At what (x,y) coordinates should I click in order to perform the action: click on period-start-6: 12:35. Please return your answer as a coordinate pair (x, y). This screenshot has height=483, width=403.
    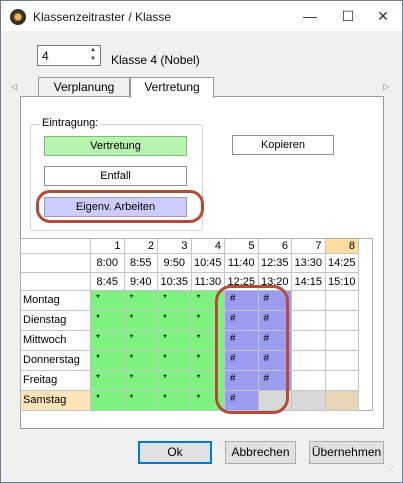
    Looking at the image, I should click on (275, 263).